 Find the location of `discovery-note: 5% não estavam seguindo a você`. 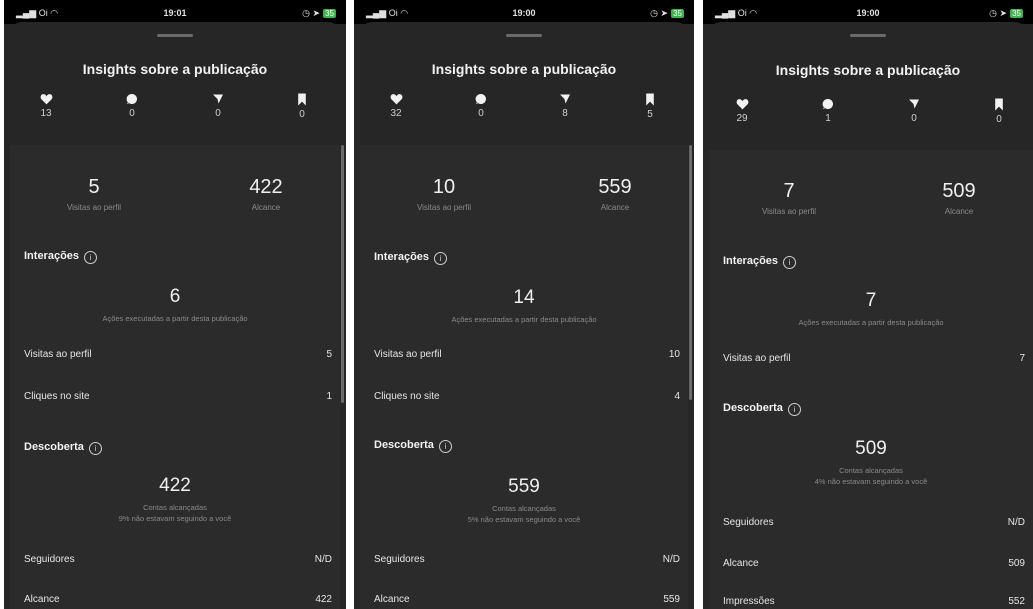

discovery-note: 5% não estavam seguindo a você is located at coordinates (524, 519).